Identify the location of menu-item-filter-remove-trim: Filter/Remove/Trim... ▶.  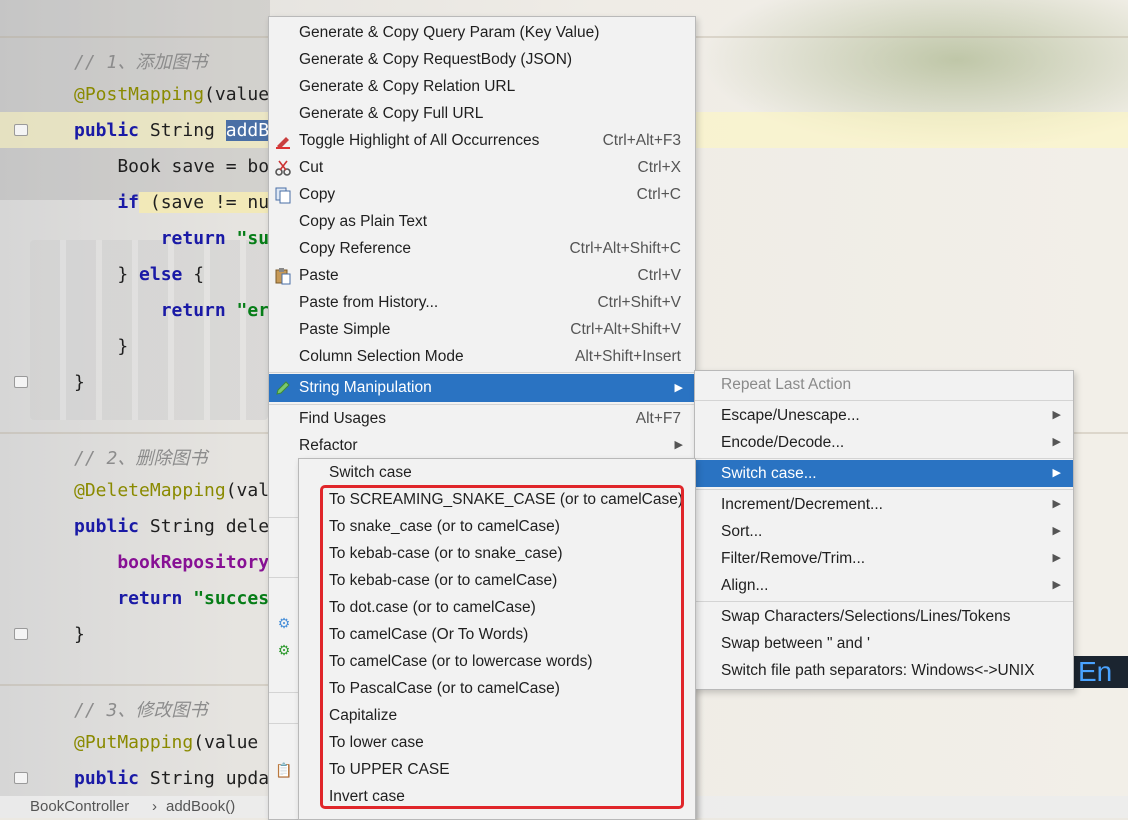
(884, 558).